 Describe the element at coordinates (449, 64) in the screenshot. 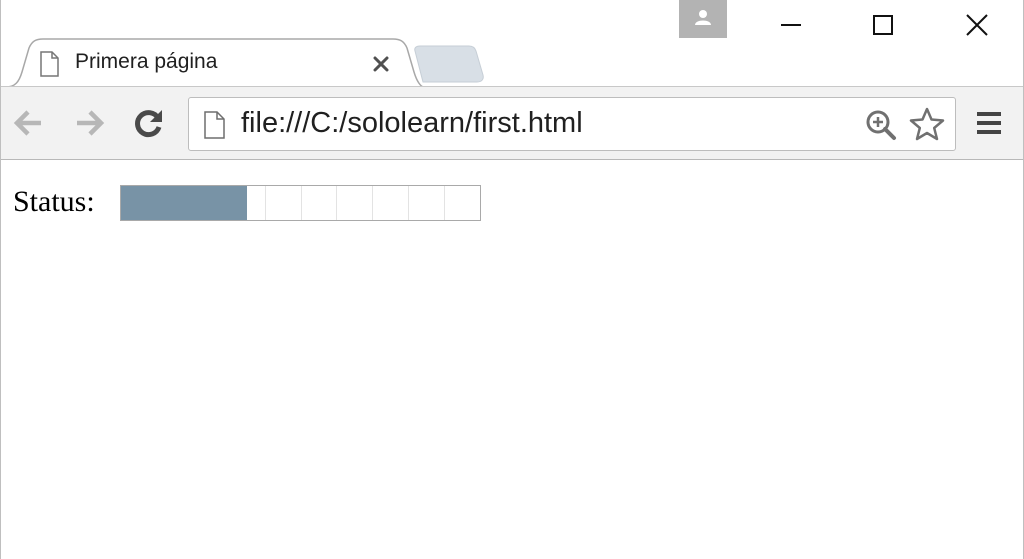

I see `new-tab-button` at that location.